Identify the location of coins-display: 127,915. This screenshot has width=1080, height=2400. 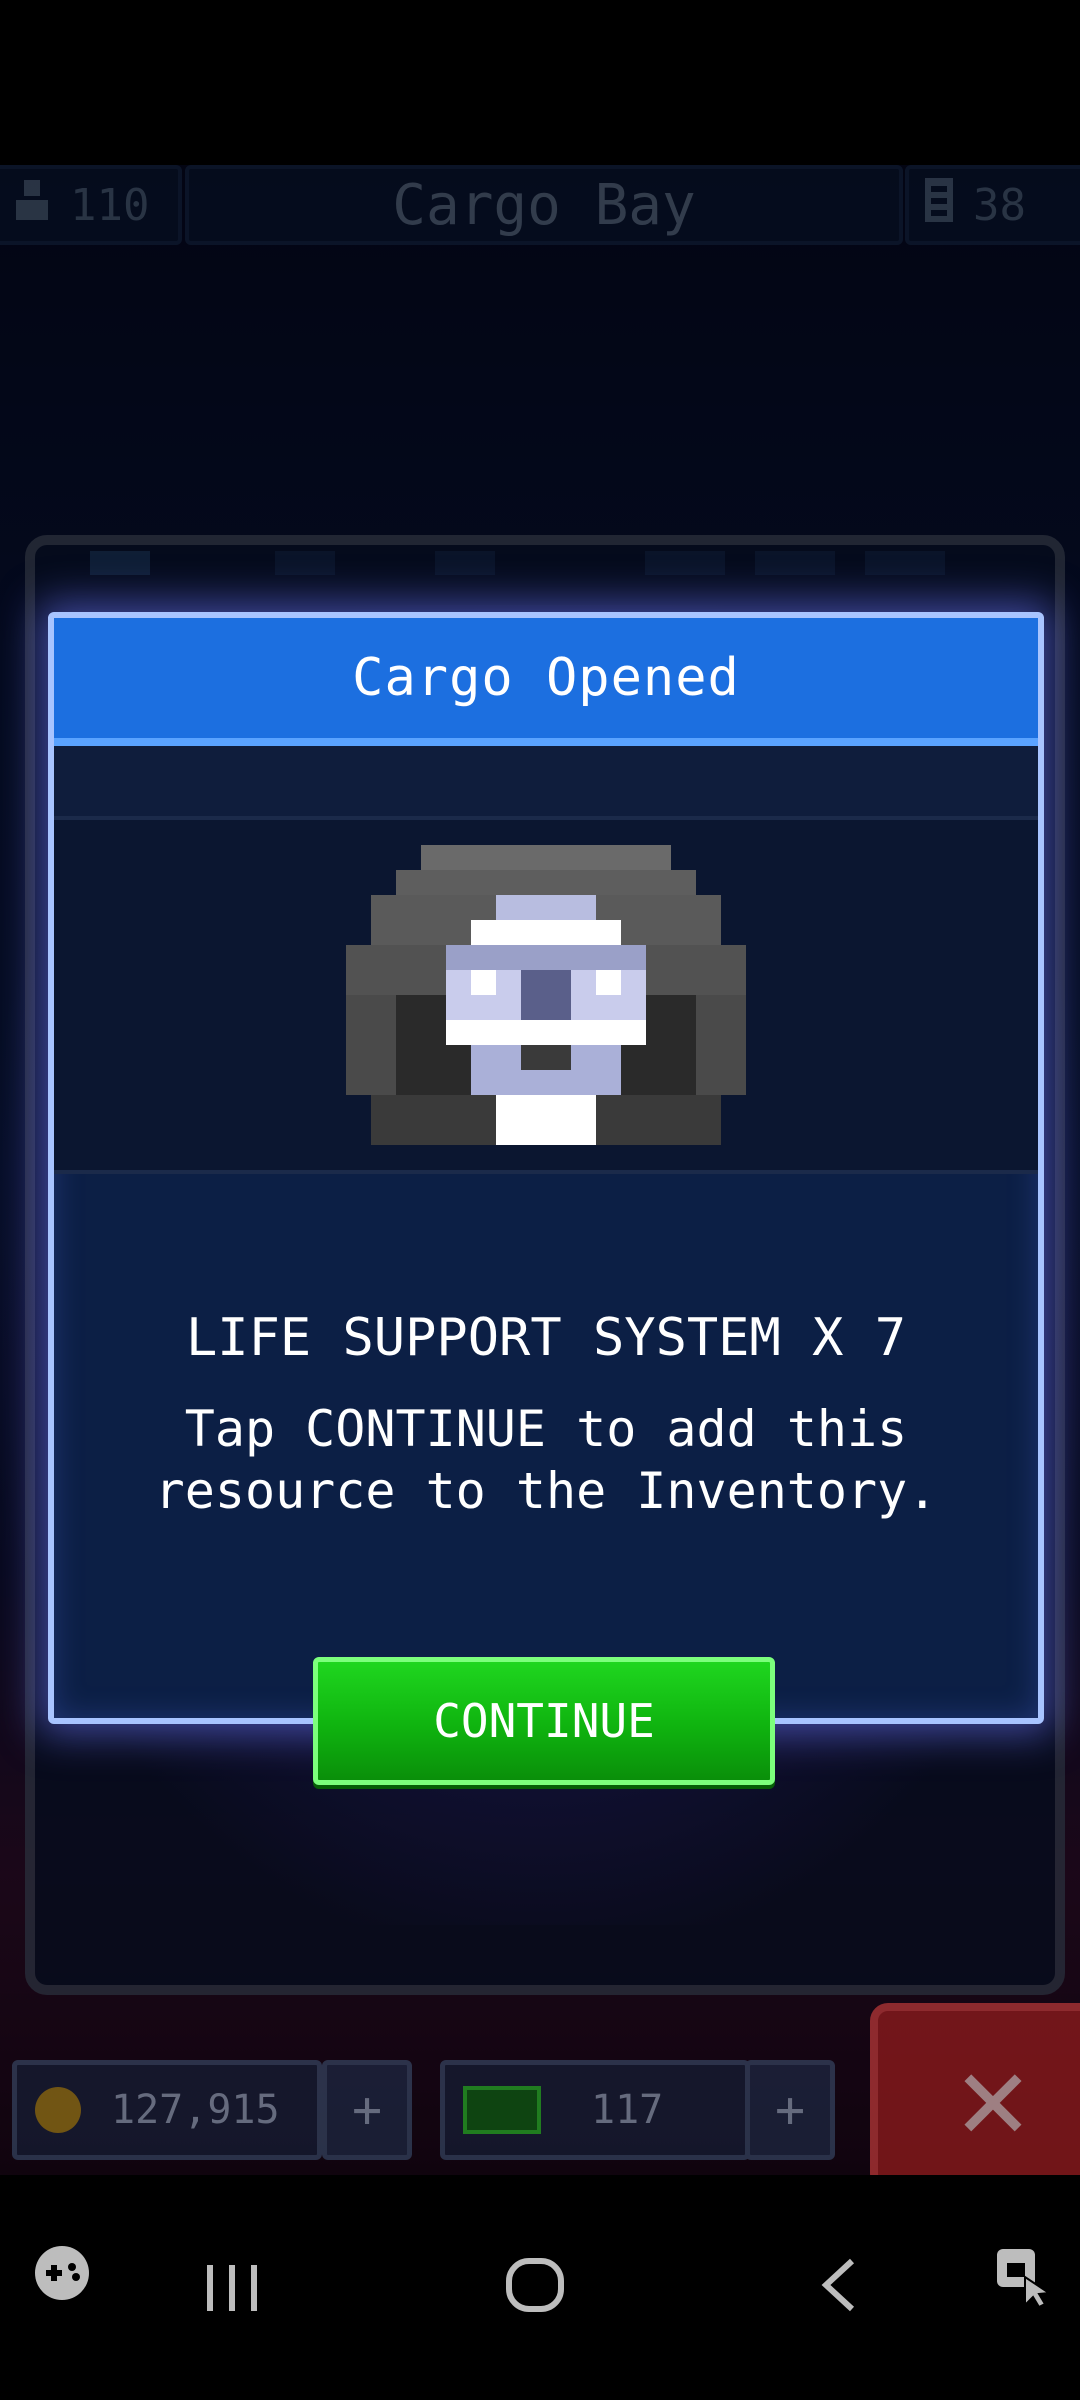
(167, 2110).